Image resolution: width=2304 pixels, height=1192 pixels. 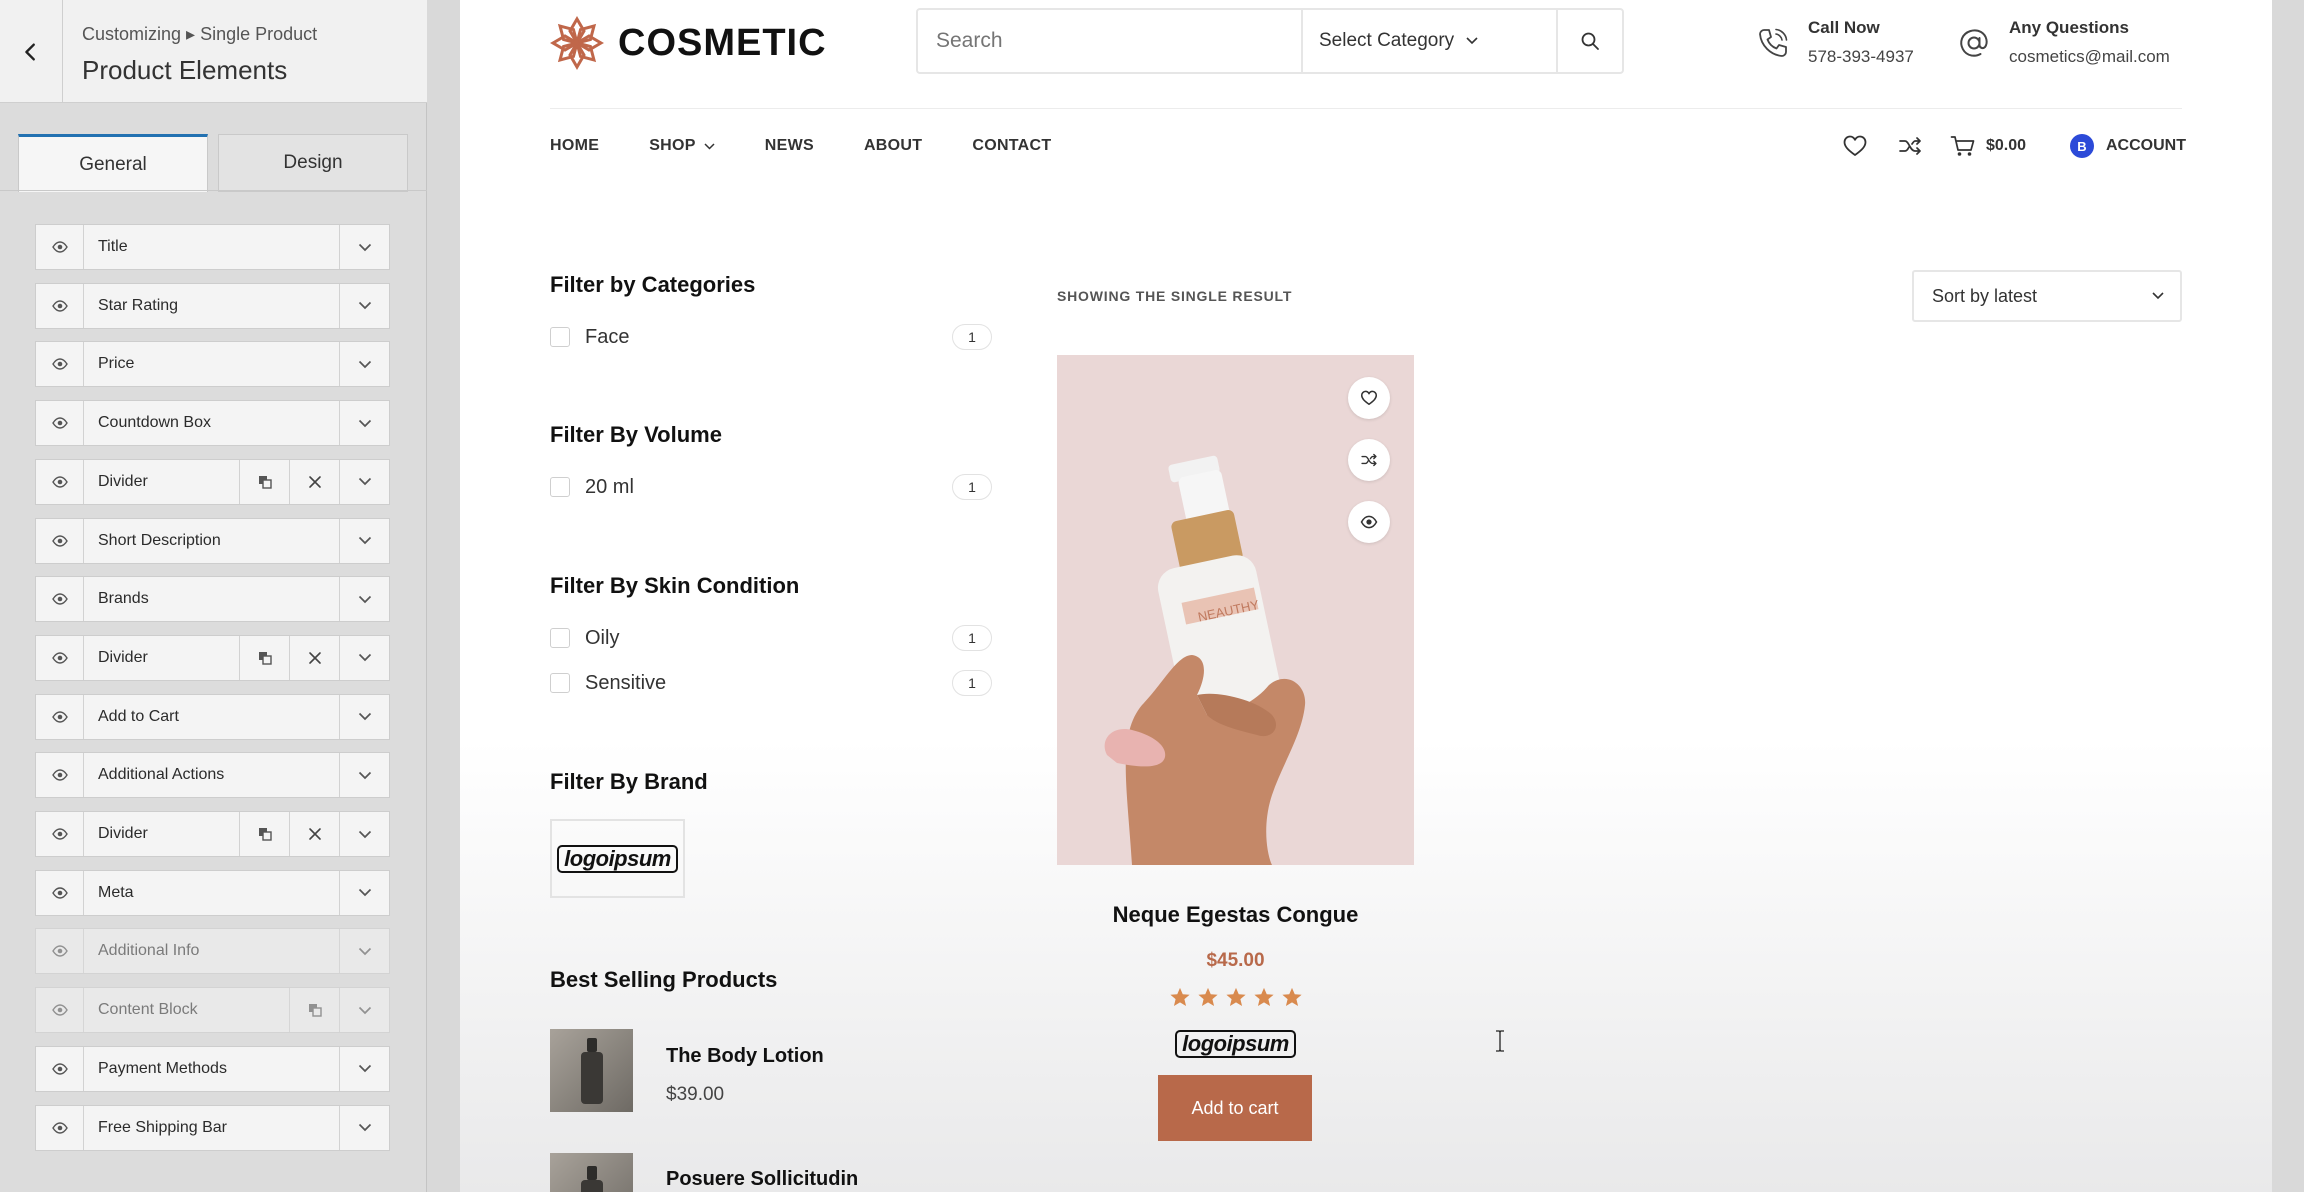 I want to click on sort-select: Sort by latest, so click(x=2047, y=296).